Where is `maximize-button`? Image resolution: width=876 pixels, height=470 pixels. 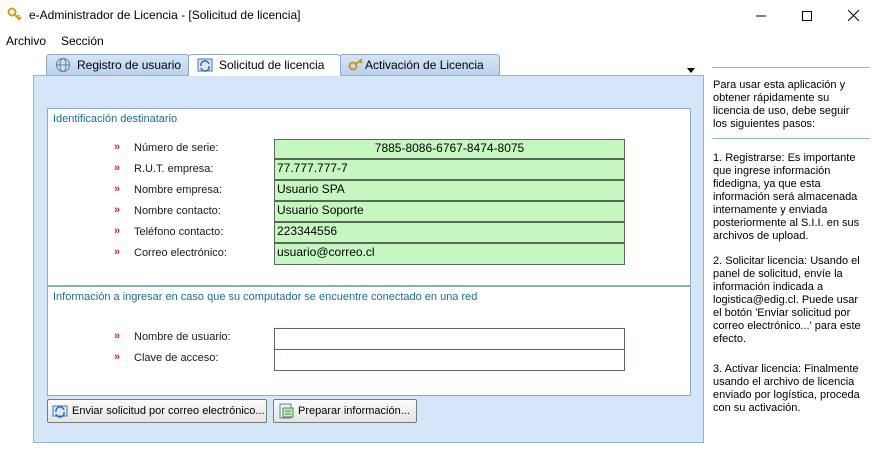
maximize-button is located at coordinates (807, 15).